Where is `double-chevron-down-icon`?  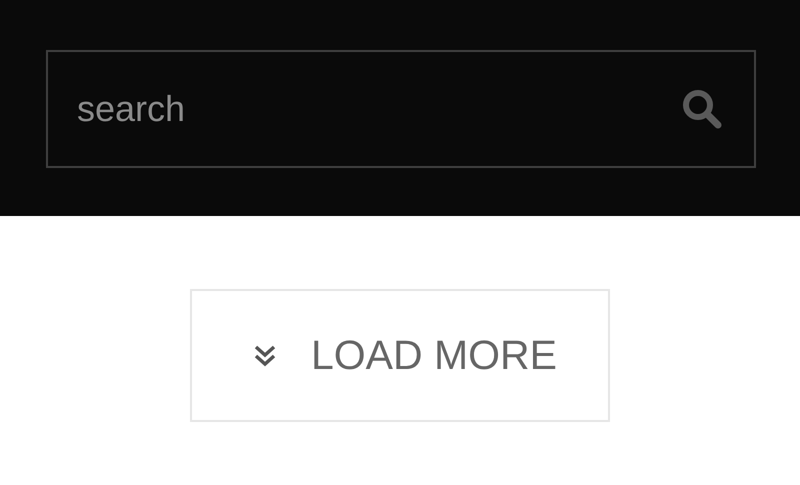 double-chevron-down-icon is located at coordinates (264, 356).